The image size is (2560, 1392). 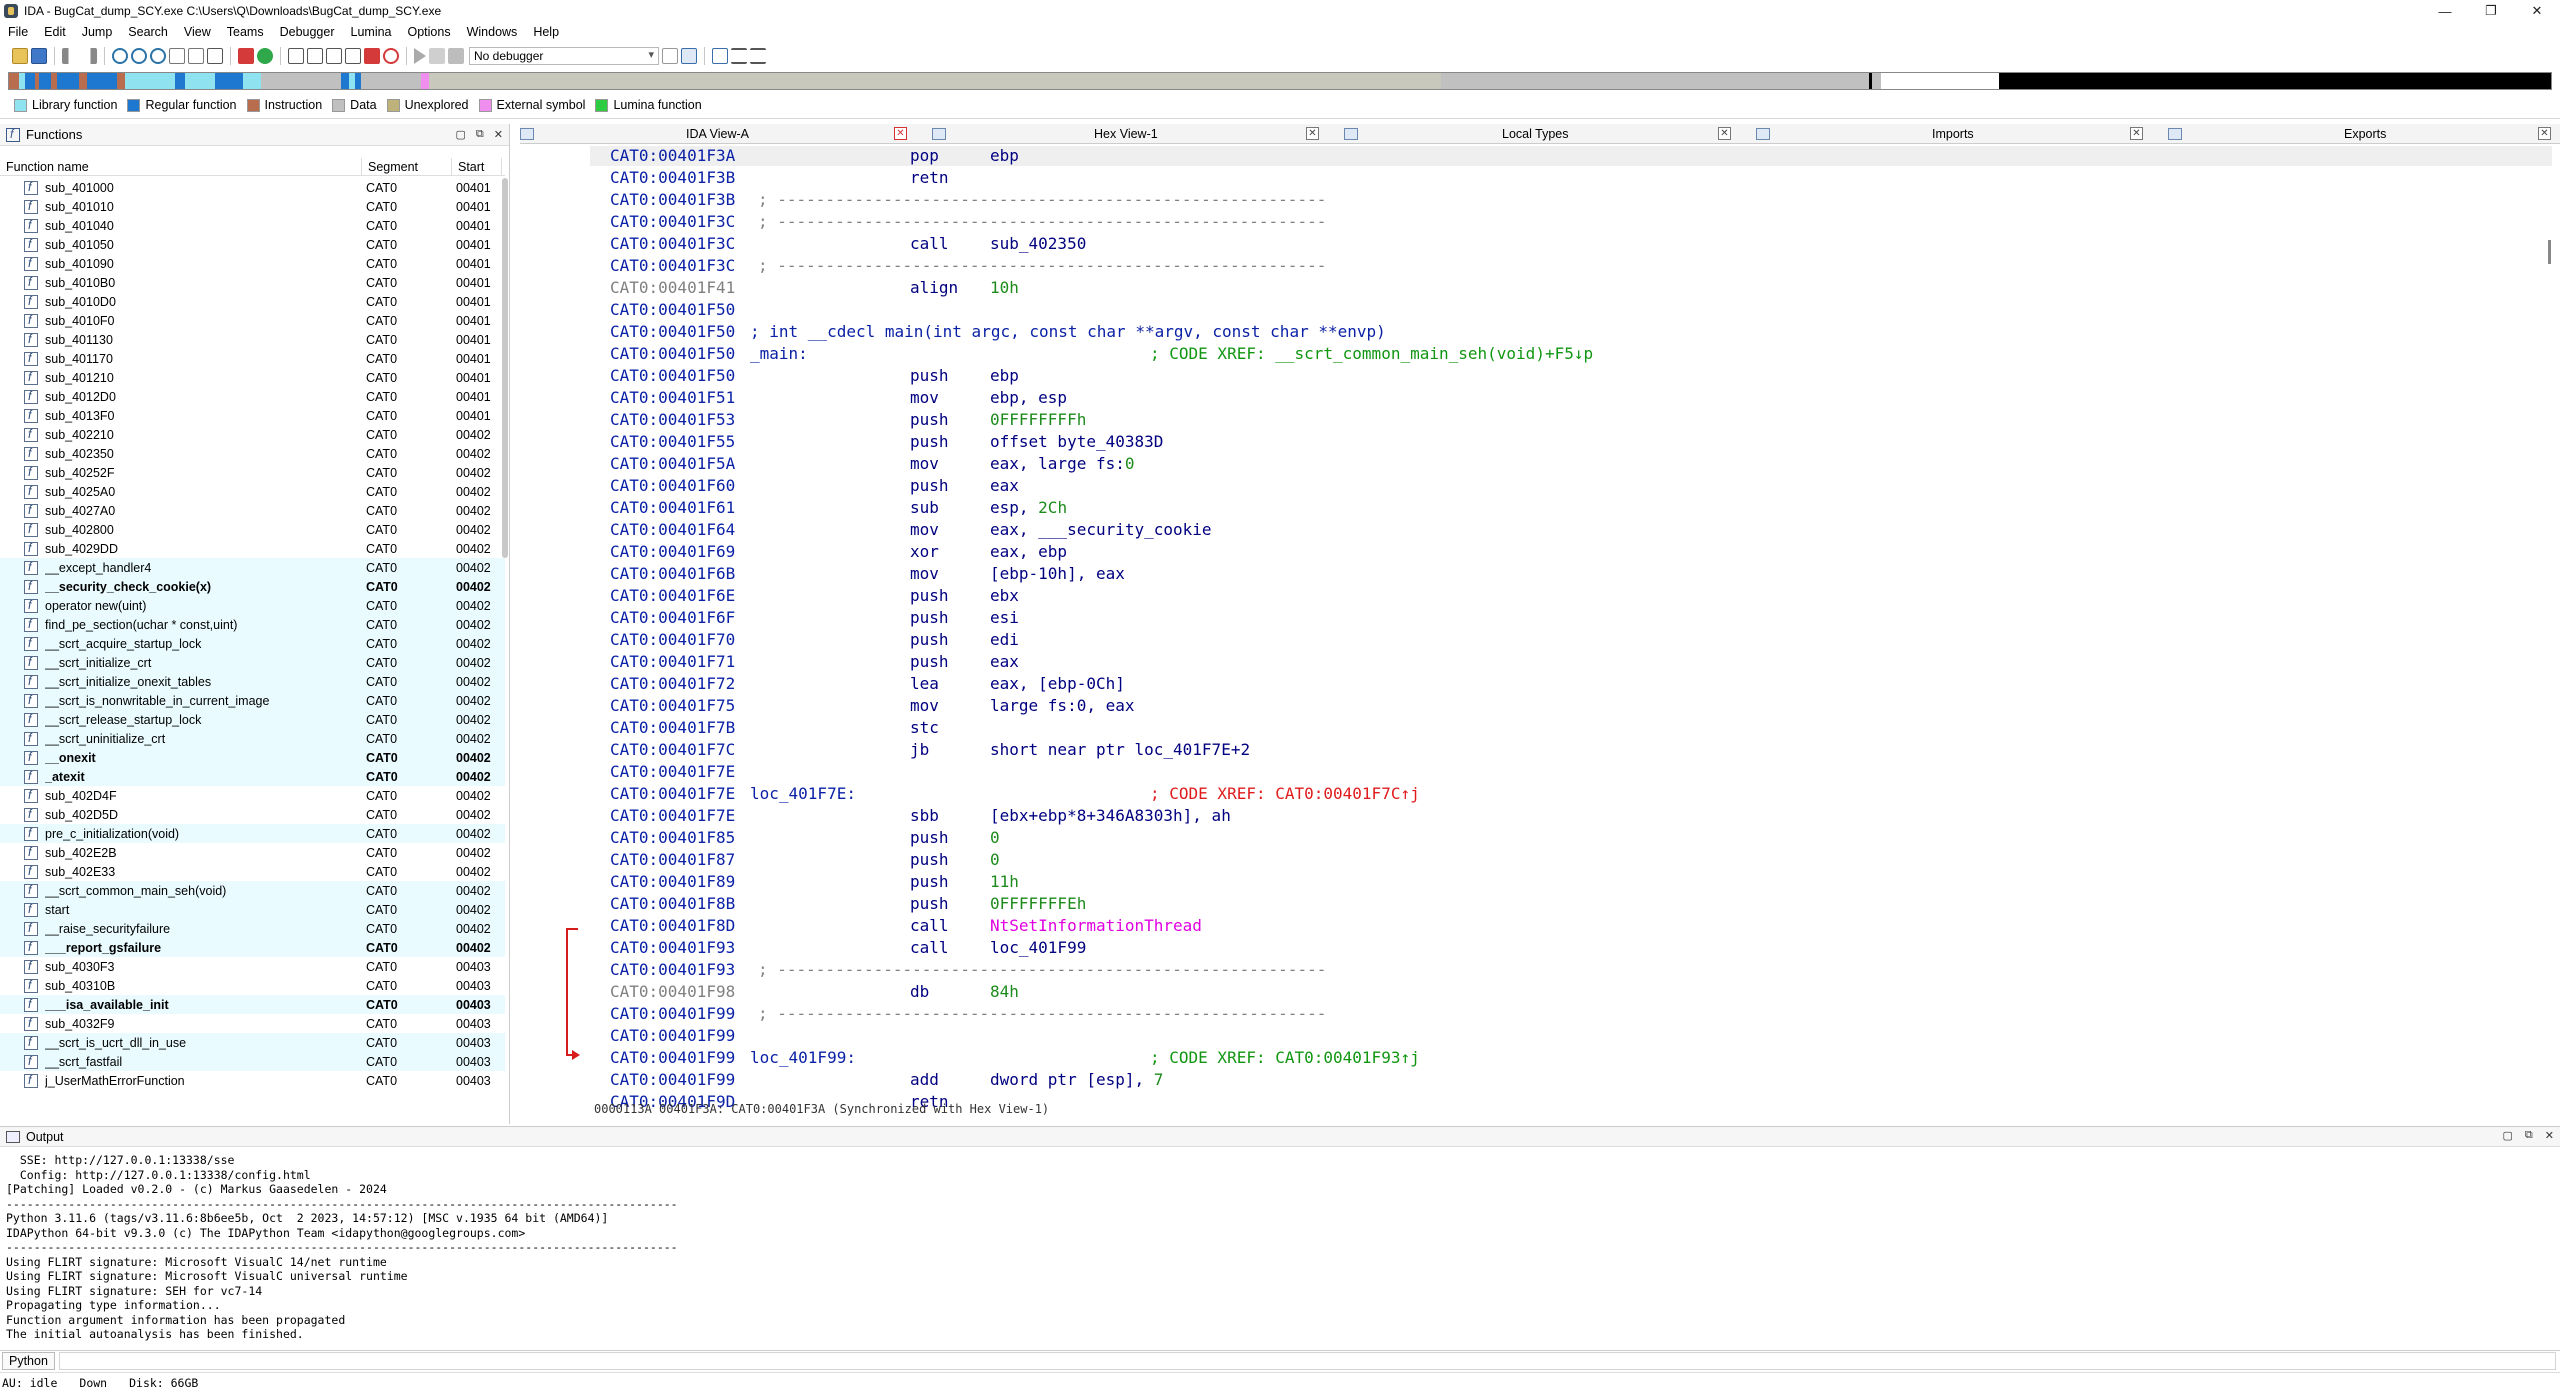 I want to click on function-row: ___isa_available_init CAT0 00403, so click(x=252, y=1004).